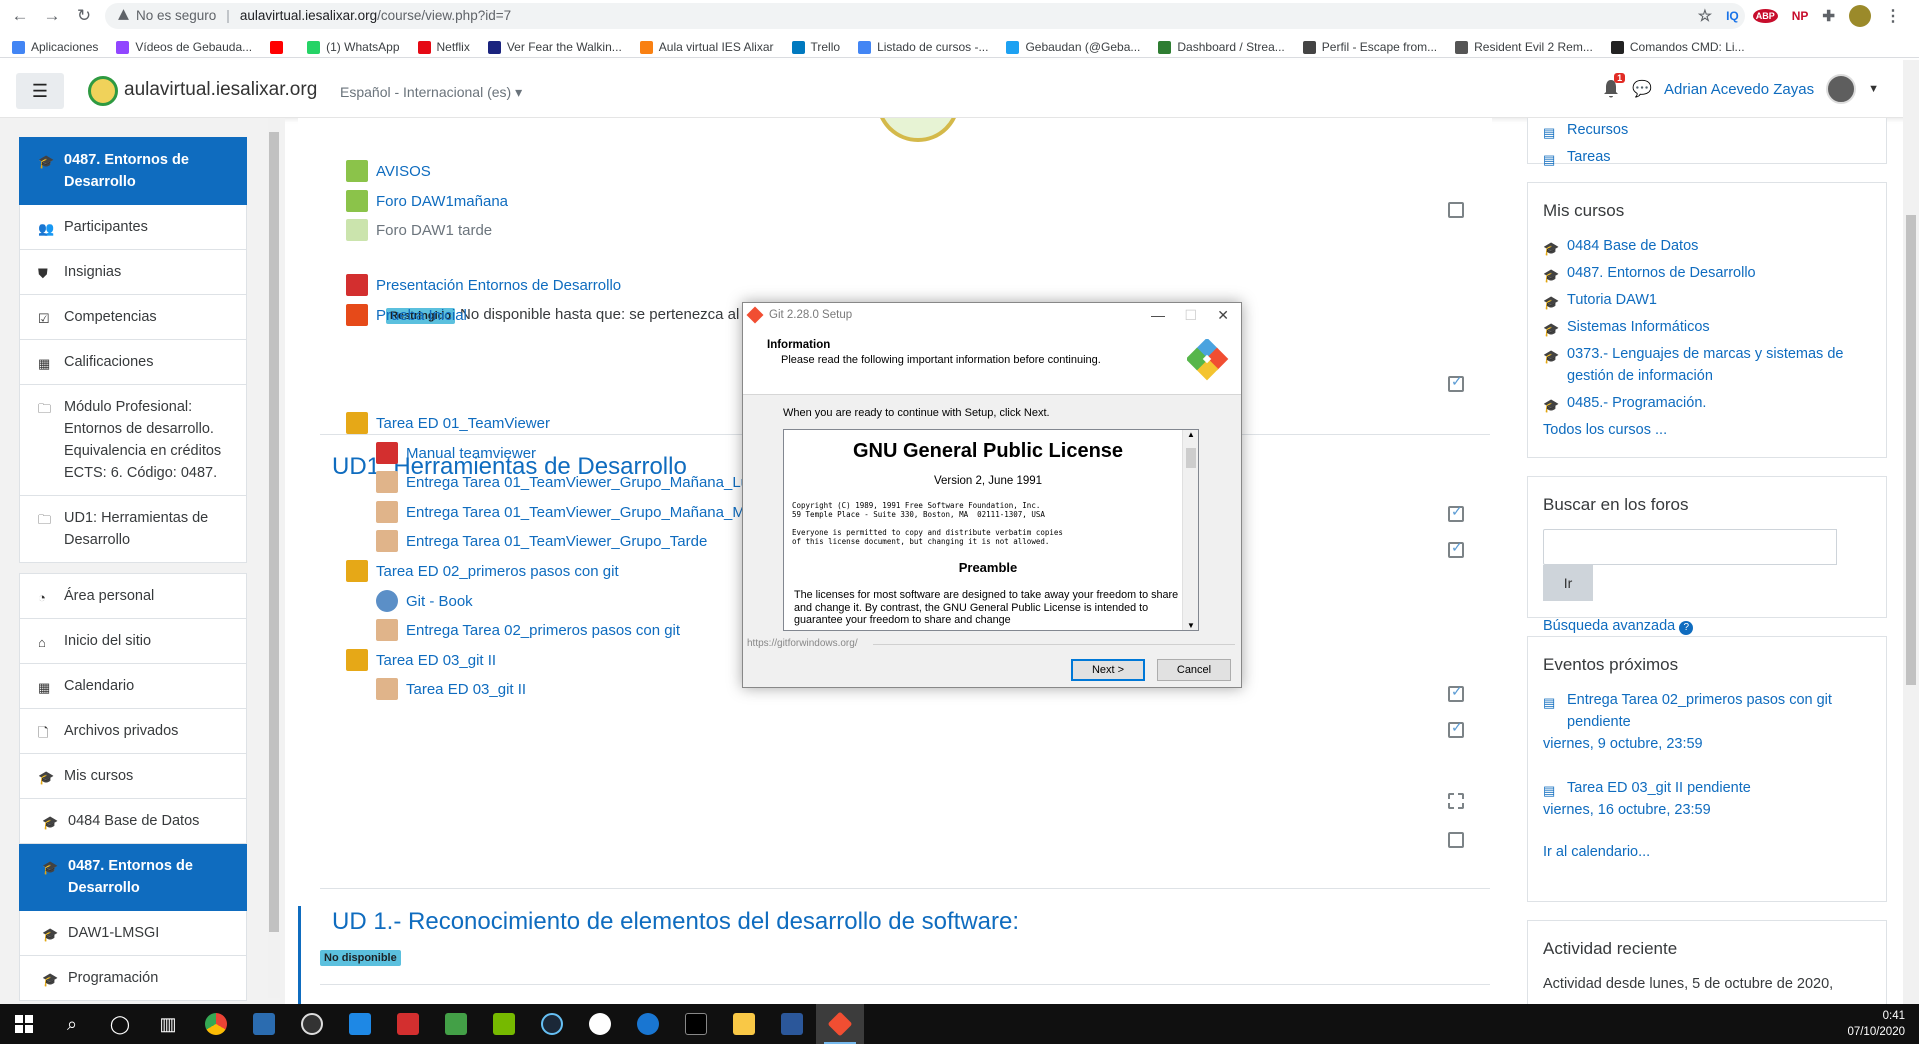 This screenshot has height=1044, width=1919. What do you see at coordinates (1158, 315) in the screenshot?
I see `minimize-button: —` at bounding box center [1158, 315].